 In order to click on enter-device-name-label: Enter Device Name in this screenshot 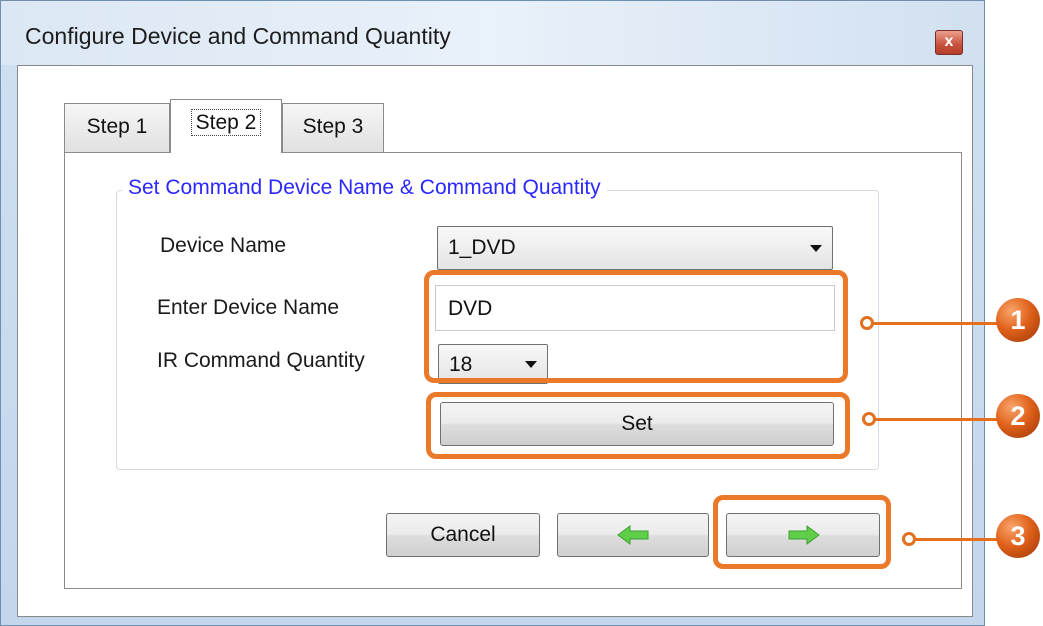, I will do `click(248, 307)`.